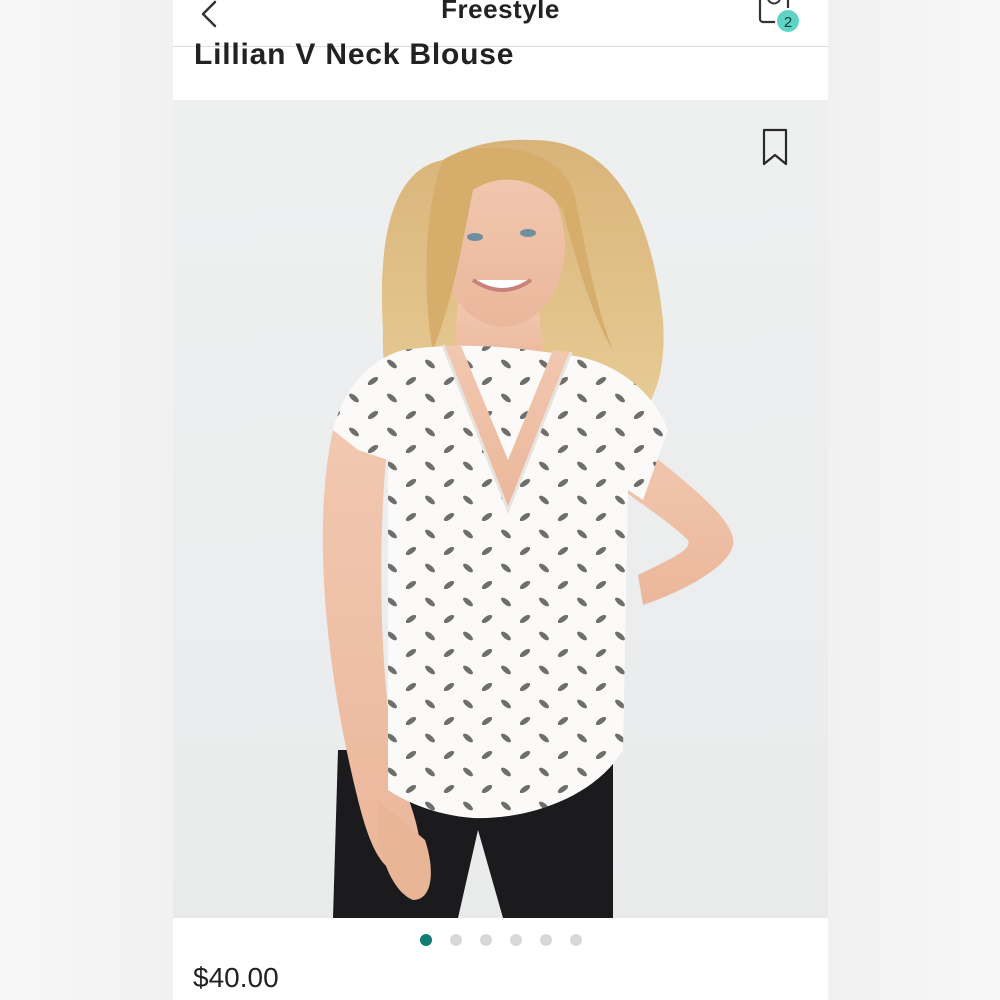 The width and height of the screenshot is (1000, 1000). I want to click on page-title: Freestyle, so click(500, 12).